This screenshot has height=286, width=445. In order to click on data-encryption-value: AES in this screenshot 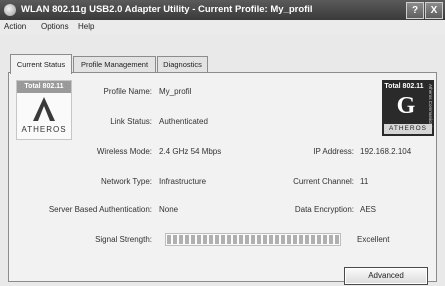, I will do `click(368, 209)`.